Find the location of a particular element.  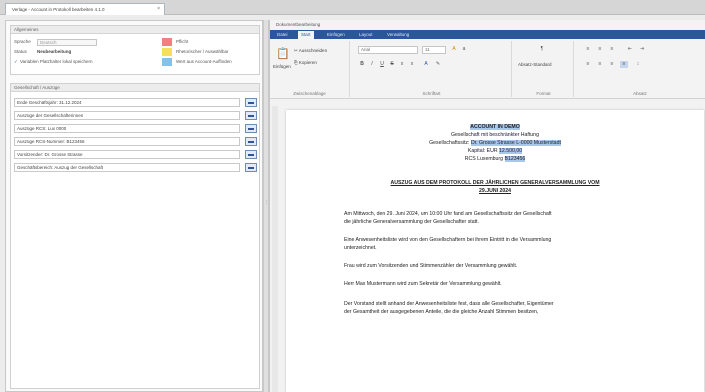

field-rcs-button is located at coordinates (251, 128).